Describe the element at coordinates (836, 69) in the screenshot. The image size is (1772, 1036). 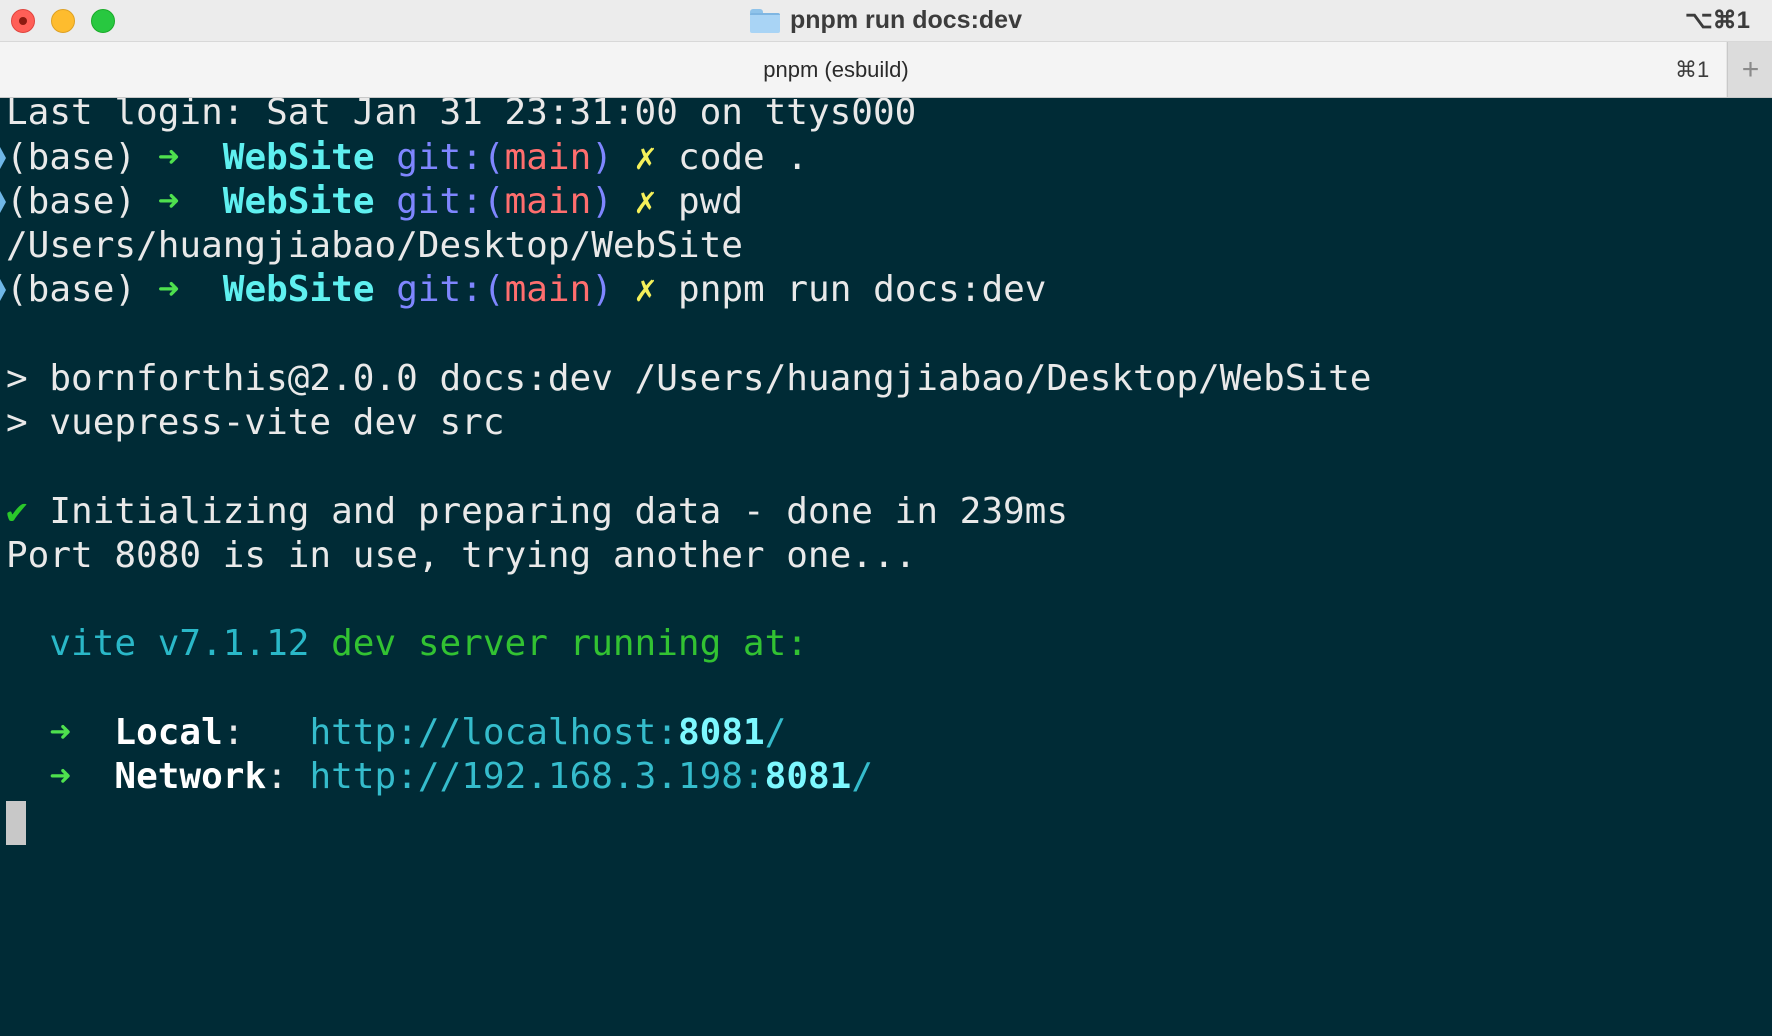
I see `tab-label: pnpm (esbuild)` at that location.